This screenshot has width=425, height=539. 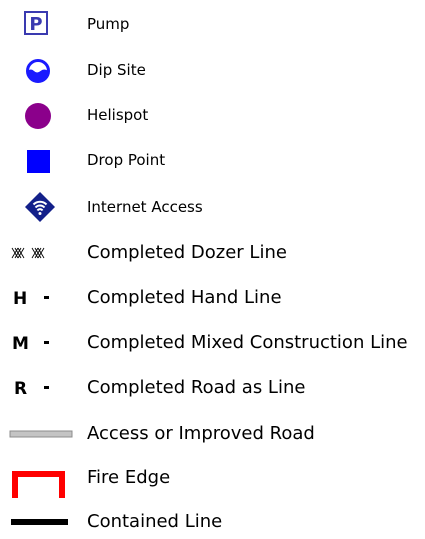 What do you see at coordinates (196, 387) in the screenshot?
I see `legend-label-road-line: Completed Road as Line` at bounding box center [196, 387].